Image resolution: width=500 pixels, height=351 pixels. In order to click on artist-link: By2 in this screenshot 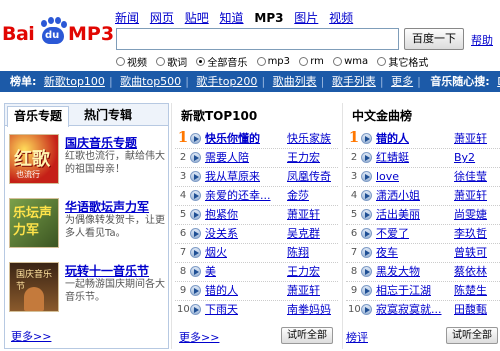, I will do `click(464, 157)`.